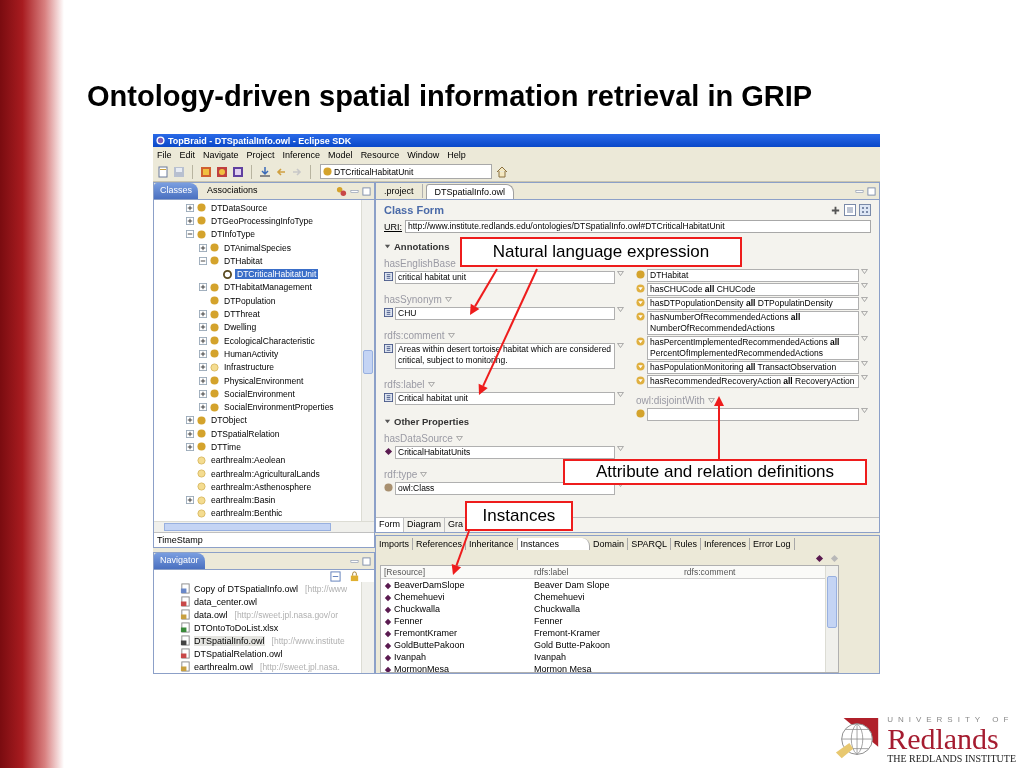 The width and height of the screenshot is (1024, 768). I want to click on tree-item: DTThreat, so click(242, 314).